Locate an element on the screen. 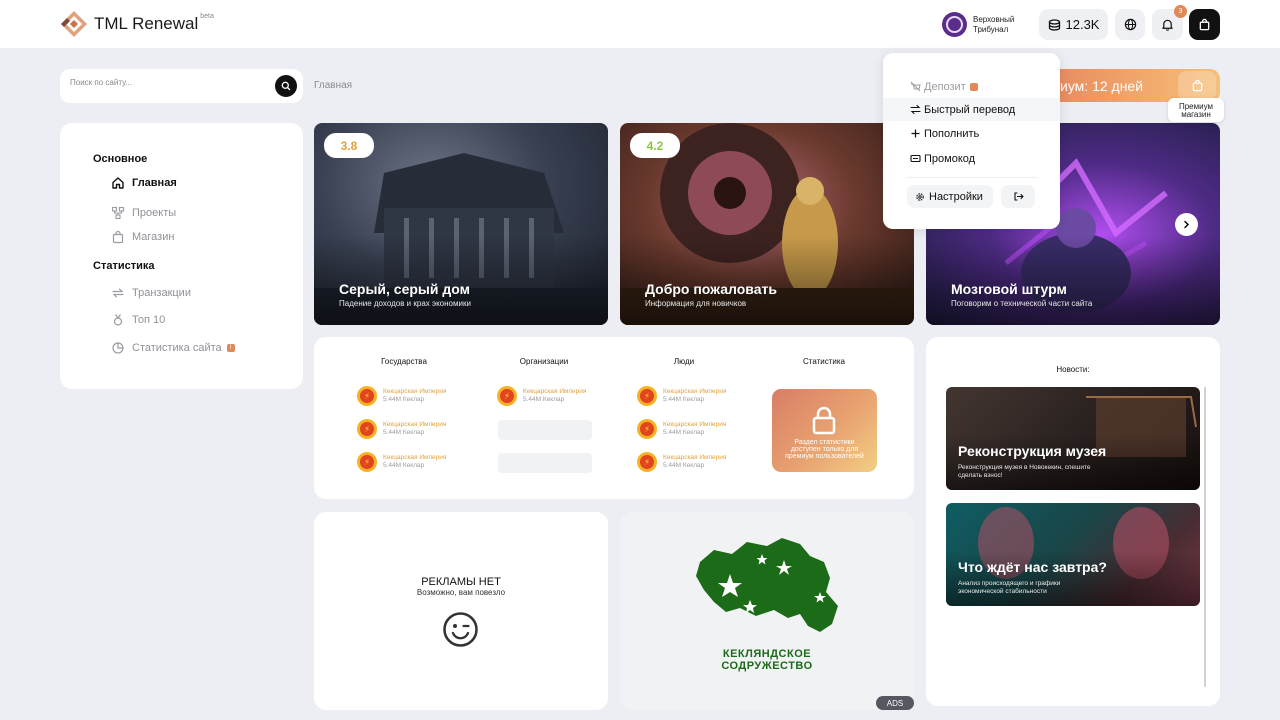 This screenshot has height=720, width=1280. hero-title: Серый, серый дом is located at coordinates (404, 289).